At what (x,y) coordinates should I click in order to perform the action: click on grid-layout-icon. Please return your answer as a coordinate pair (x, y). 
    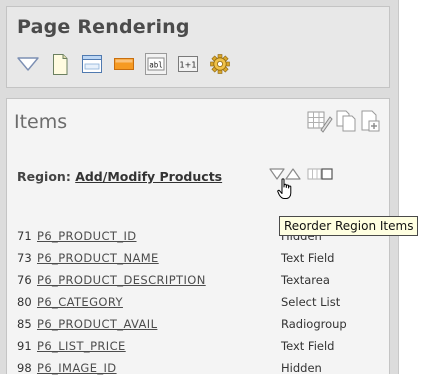
    Looking at the image, I should click on (320, 174).